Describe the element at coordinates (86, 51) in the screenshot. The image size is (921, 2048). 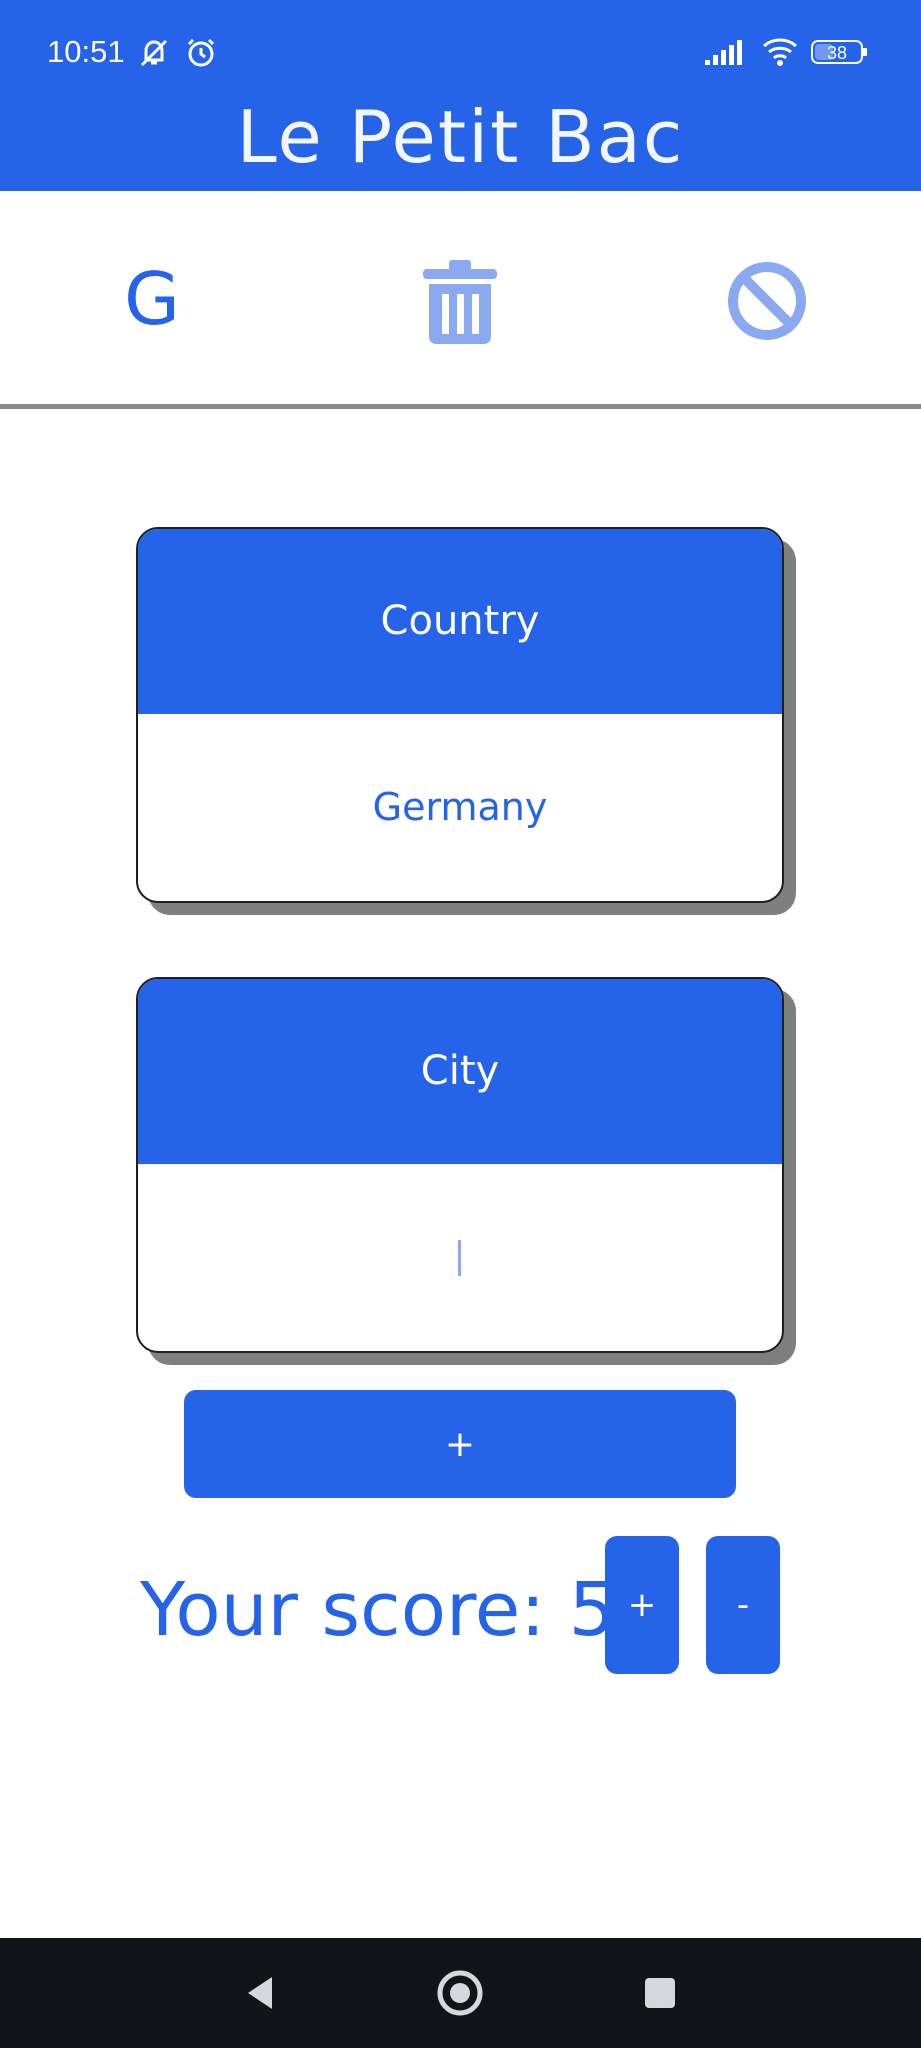
I see `status-time: 10:51` at that location.